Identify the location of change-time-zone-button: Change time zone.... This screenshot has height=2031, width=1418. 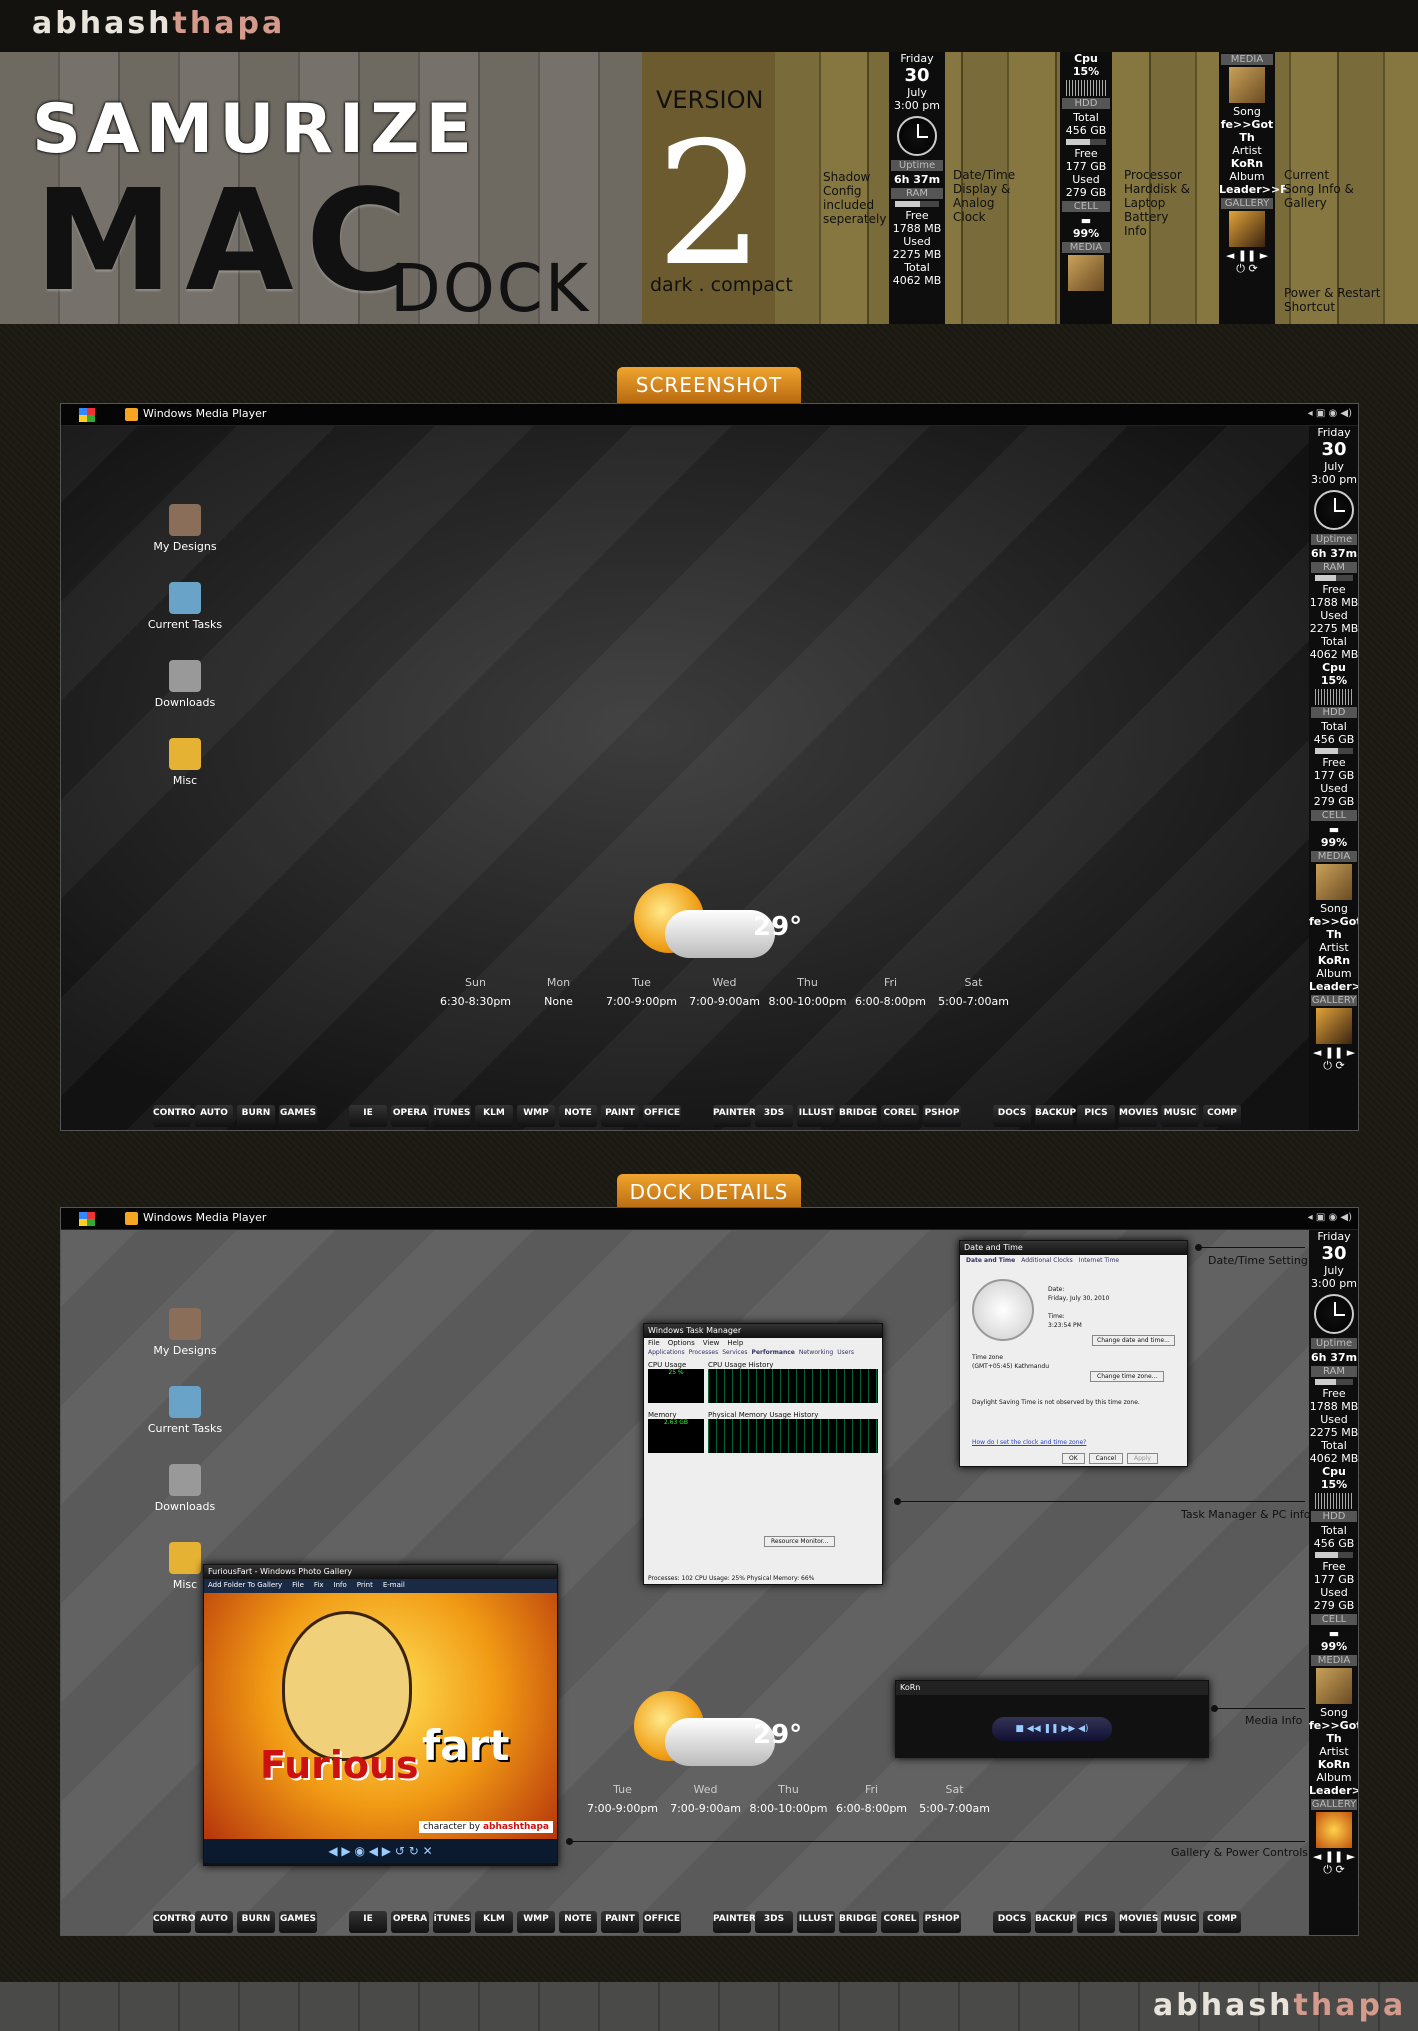
(1127, 1376).